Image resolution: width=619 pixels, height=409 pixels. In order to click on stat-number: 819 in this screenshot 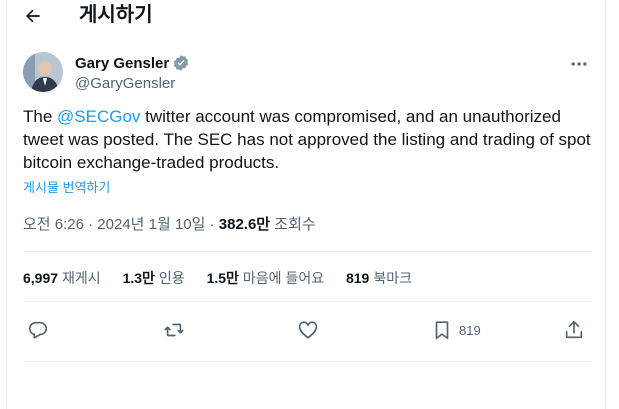, I will do `click(357, 278)`.